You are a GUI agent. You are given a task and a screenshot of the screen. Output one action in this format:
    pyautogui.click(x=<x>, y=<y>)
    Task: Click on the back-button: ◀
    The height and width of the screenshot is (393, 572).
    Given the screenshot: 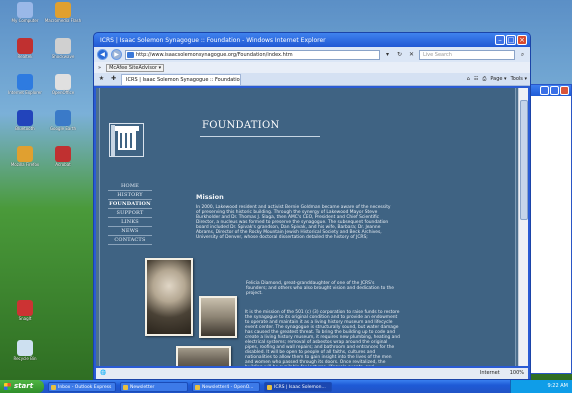 What is the action you would take?
    pyautogui.click(x=102, y=54)
    